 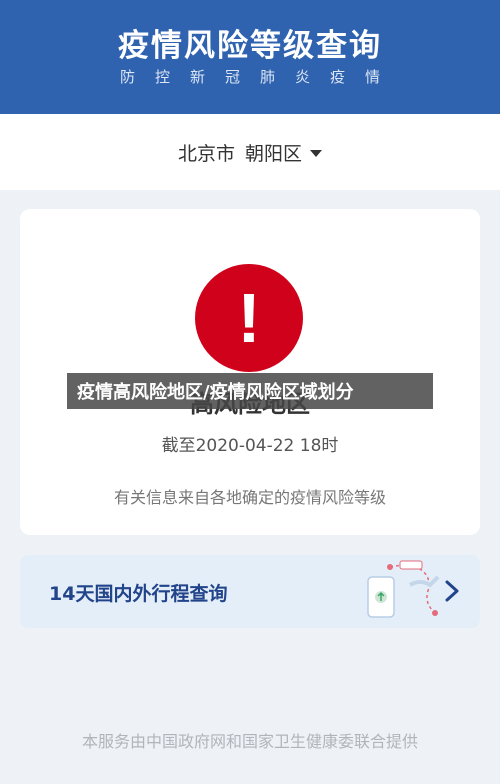 What do you see at coordinates (249, 497) in the screenshot?
I see `source-note: 有关信息来自各地确定的疫情风险等级` at bounding box center [249, 497].